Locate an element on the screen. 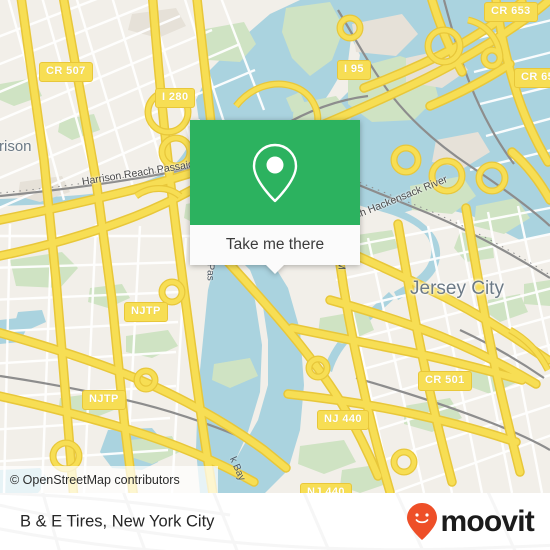 Image resolution: width=550 pixels, height=550 pixels. location-pin-icon is located at coordinates (275, 172).